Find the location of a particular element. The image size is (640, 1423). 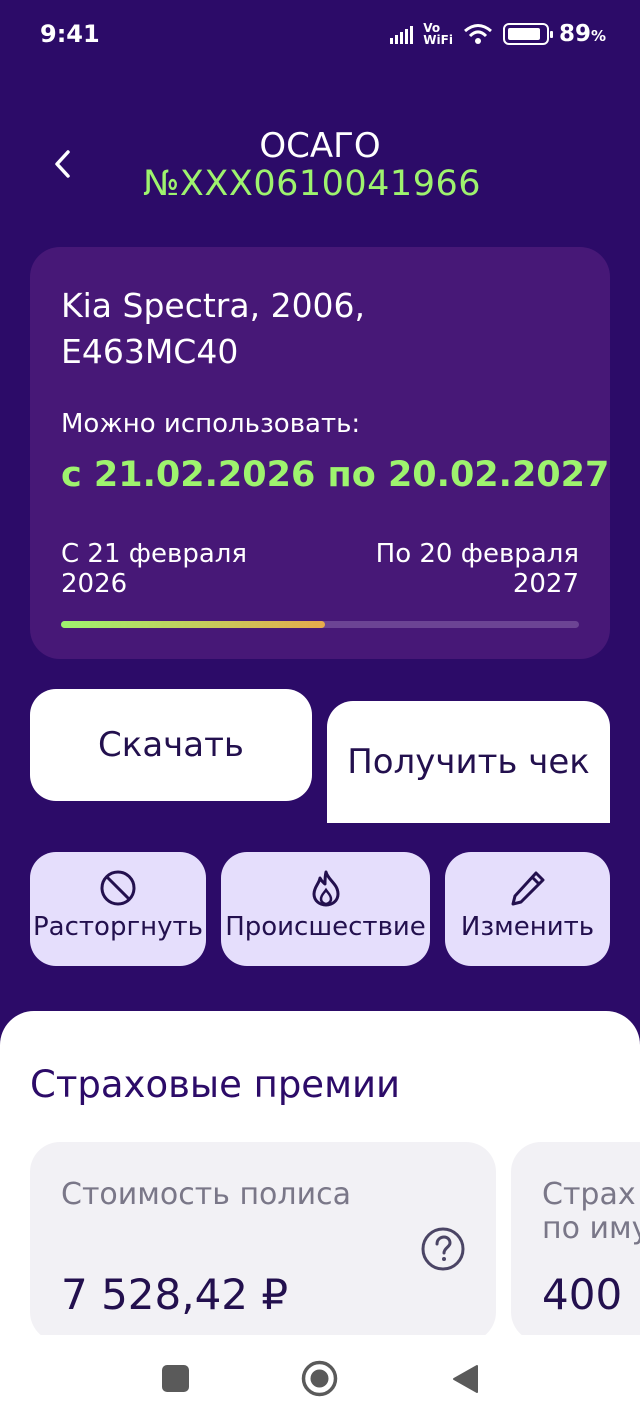

battery-icon is located at coordinates (527, 34).